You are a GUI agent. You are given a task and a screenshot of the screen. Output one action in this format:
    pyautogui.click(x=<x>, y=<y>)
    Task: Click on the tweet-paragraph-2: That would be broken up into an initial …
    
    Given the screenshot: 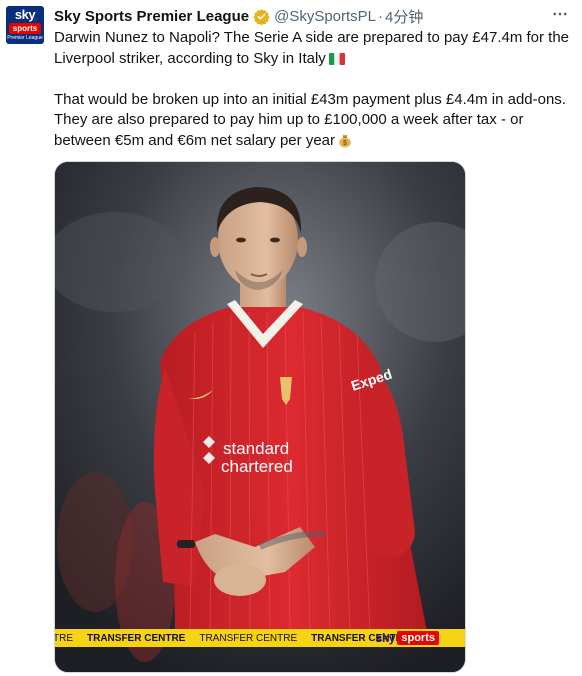 What is the action you would take?
    pyautogui.click(x=310, y=119)
    